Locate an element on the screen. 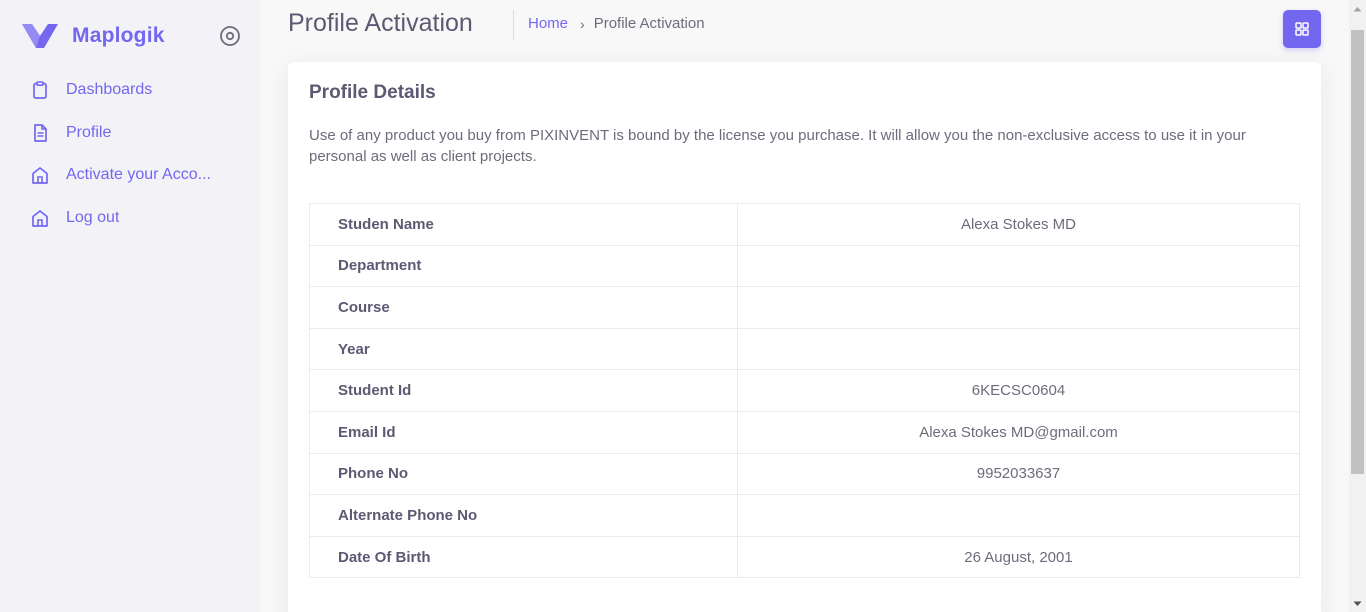 This screenshot has width=1366, height=612. table-row: Studen Name Alexa Stokes MD is located at coordinates (804, 224).